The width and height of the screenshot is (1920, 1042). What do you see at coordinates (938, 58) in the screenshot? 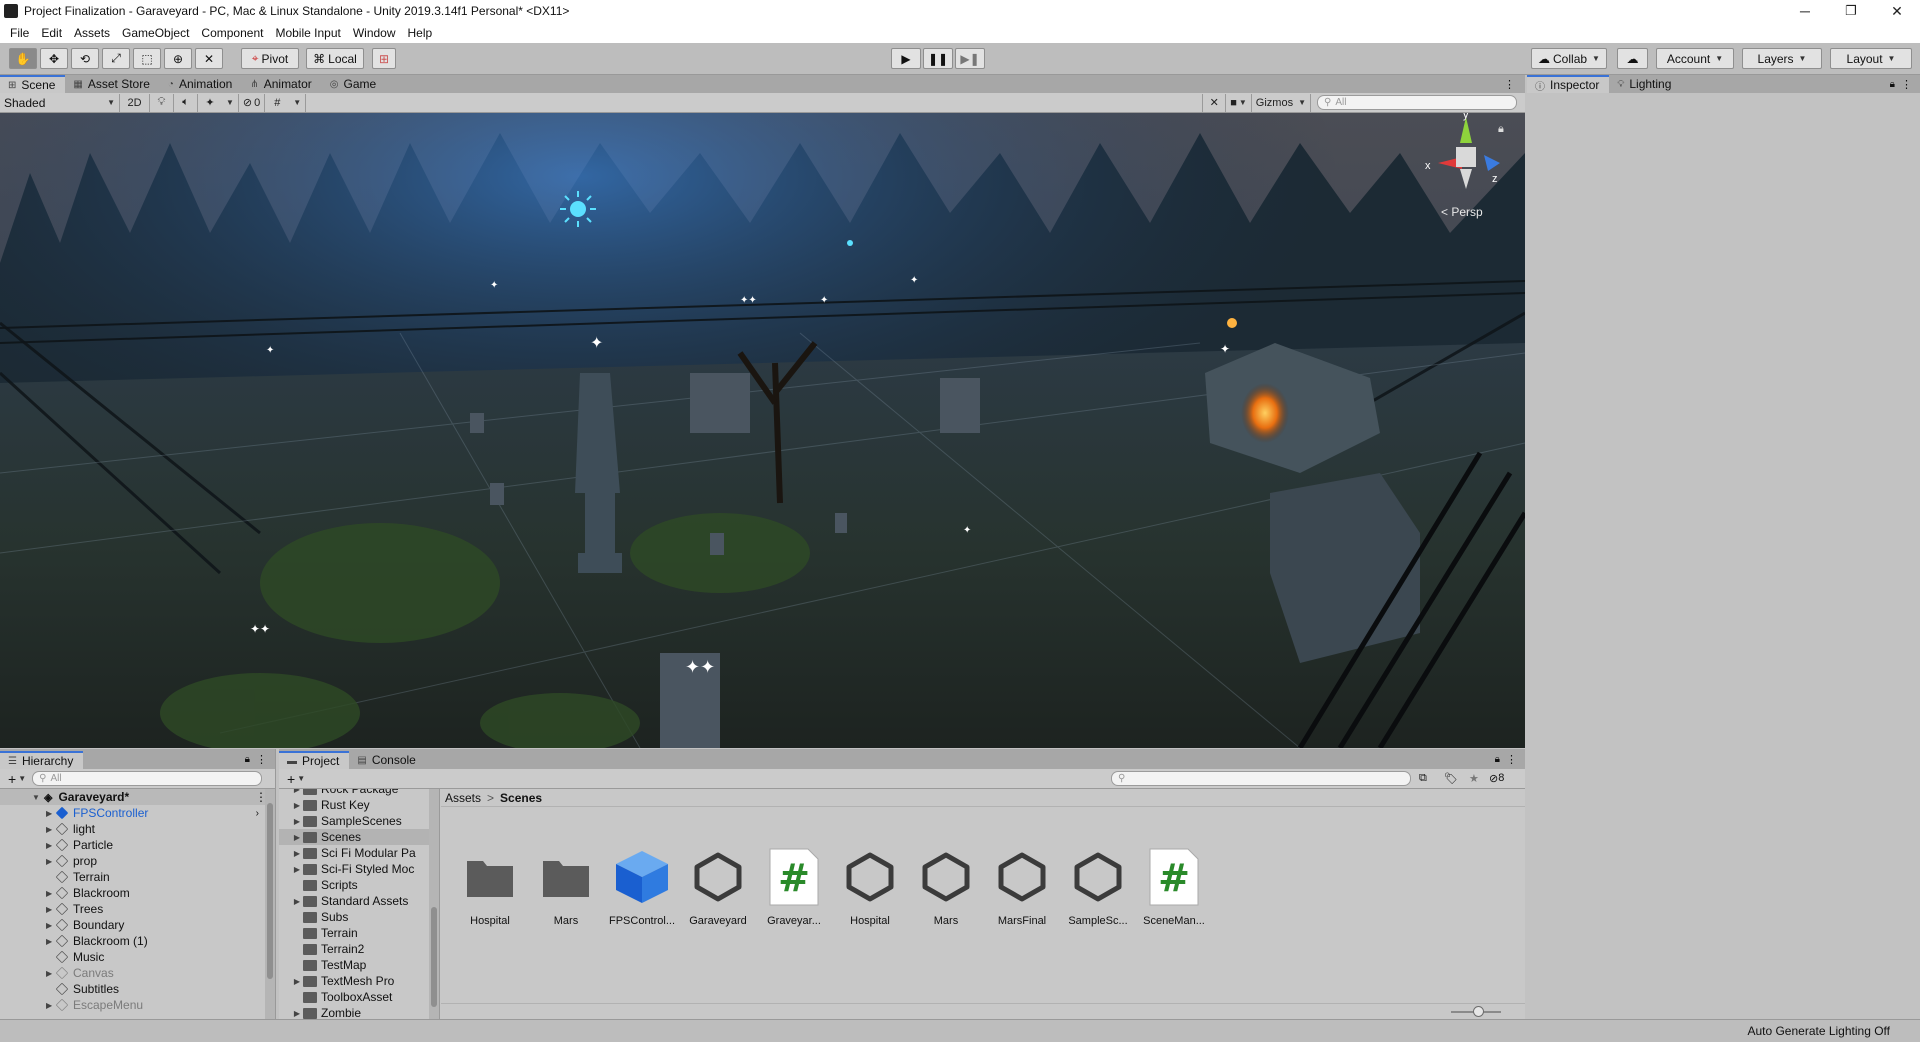
I see `pause-button: ❚❚` at bounding box center [938, 58].